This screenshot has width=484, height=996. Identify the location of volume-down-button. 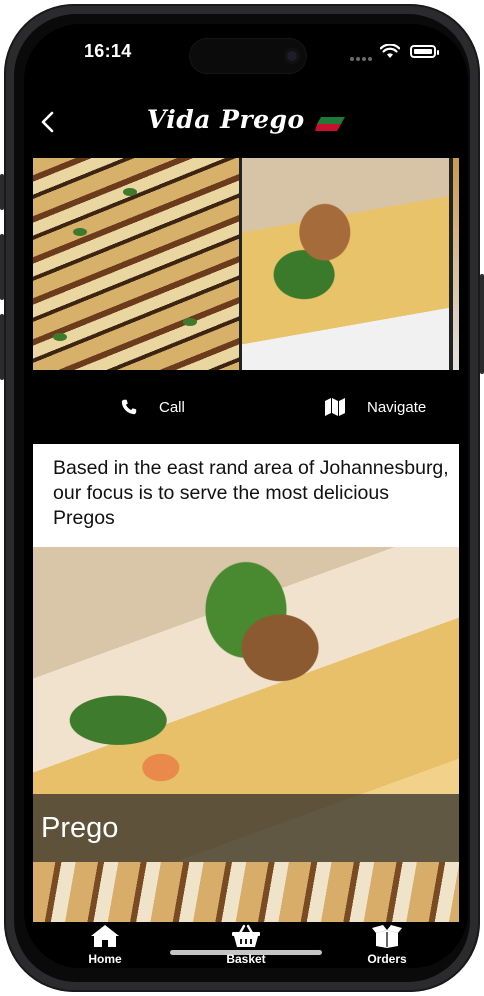
(2, 347).